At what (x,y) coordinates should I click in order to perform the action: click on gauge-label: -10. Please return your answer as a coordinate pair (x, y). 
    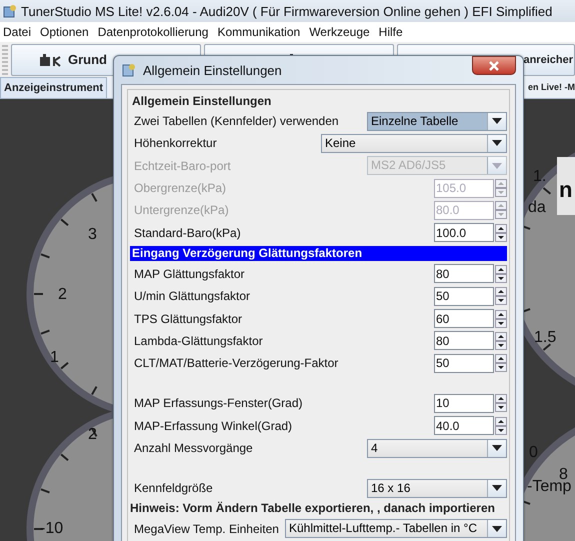
    Looking at the image, I should click on (52, 528).